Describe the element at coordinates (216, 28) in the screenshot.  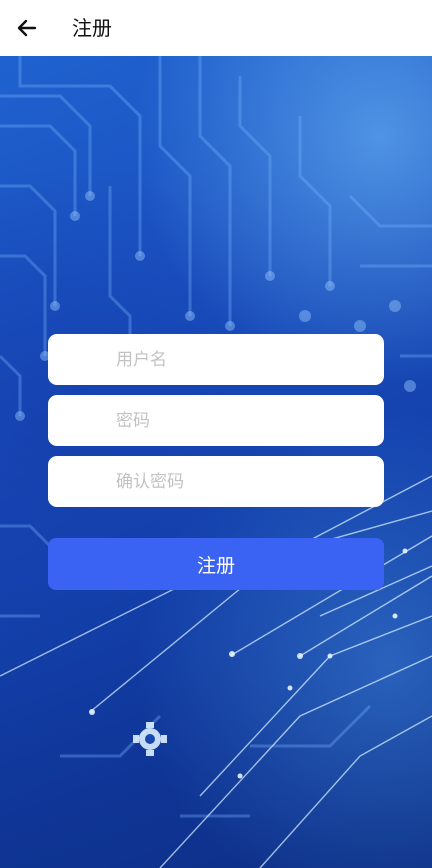
I see `app-bar: 注册` at that location.